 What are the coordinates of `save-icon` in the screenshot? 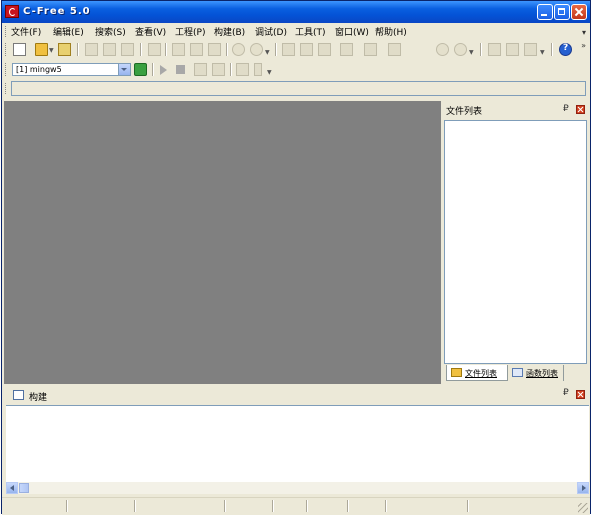 It's located at (91, 49).